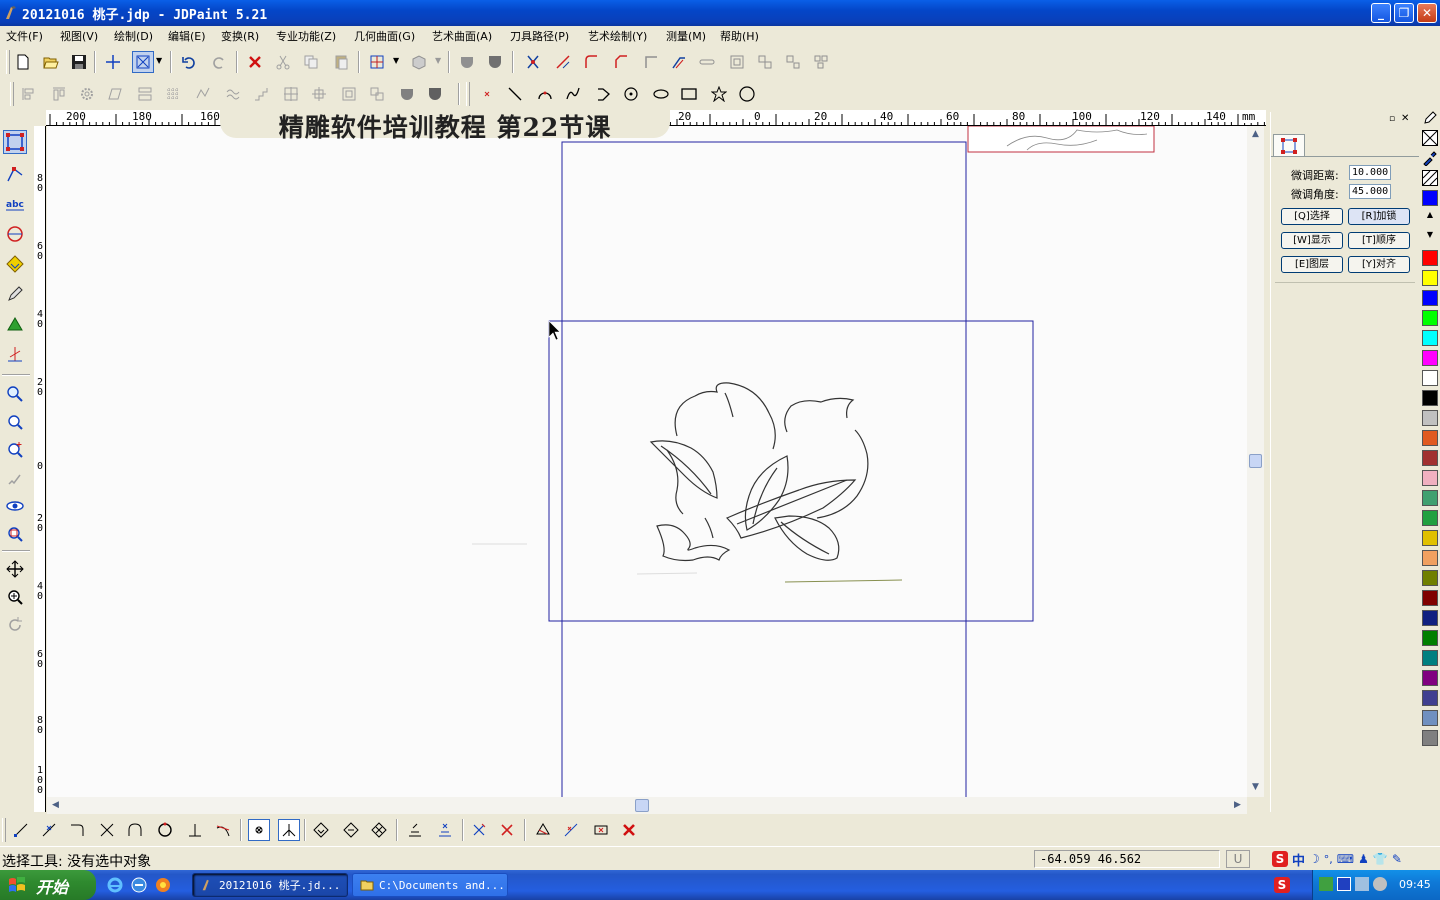 The height and width of the screenshot is (900, 1440). Describe the element at coordinates (1061, 139) in the screenshot. I see `reference-thumbnail` at that location.